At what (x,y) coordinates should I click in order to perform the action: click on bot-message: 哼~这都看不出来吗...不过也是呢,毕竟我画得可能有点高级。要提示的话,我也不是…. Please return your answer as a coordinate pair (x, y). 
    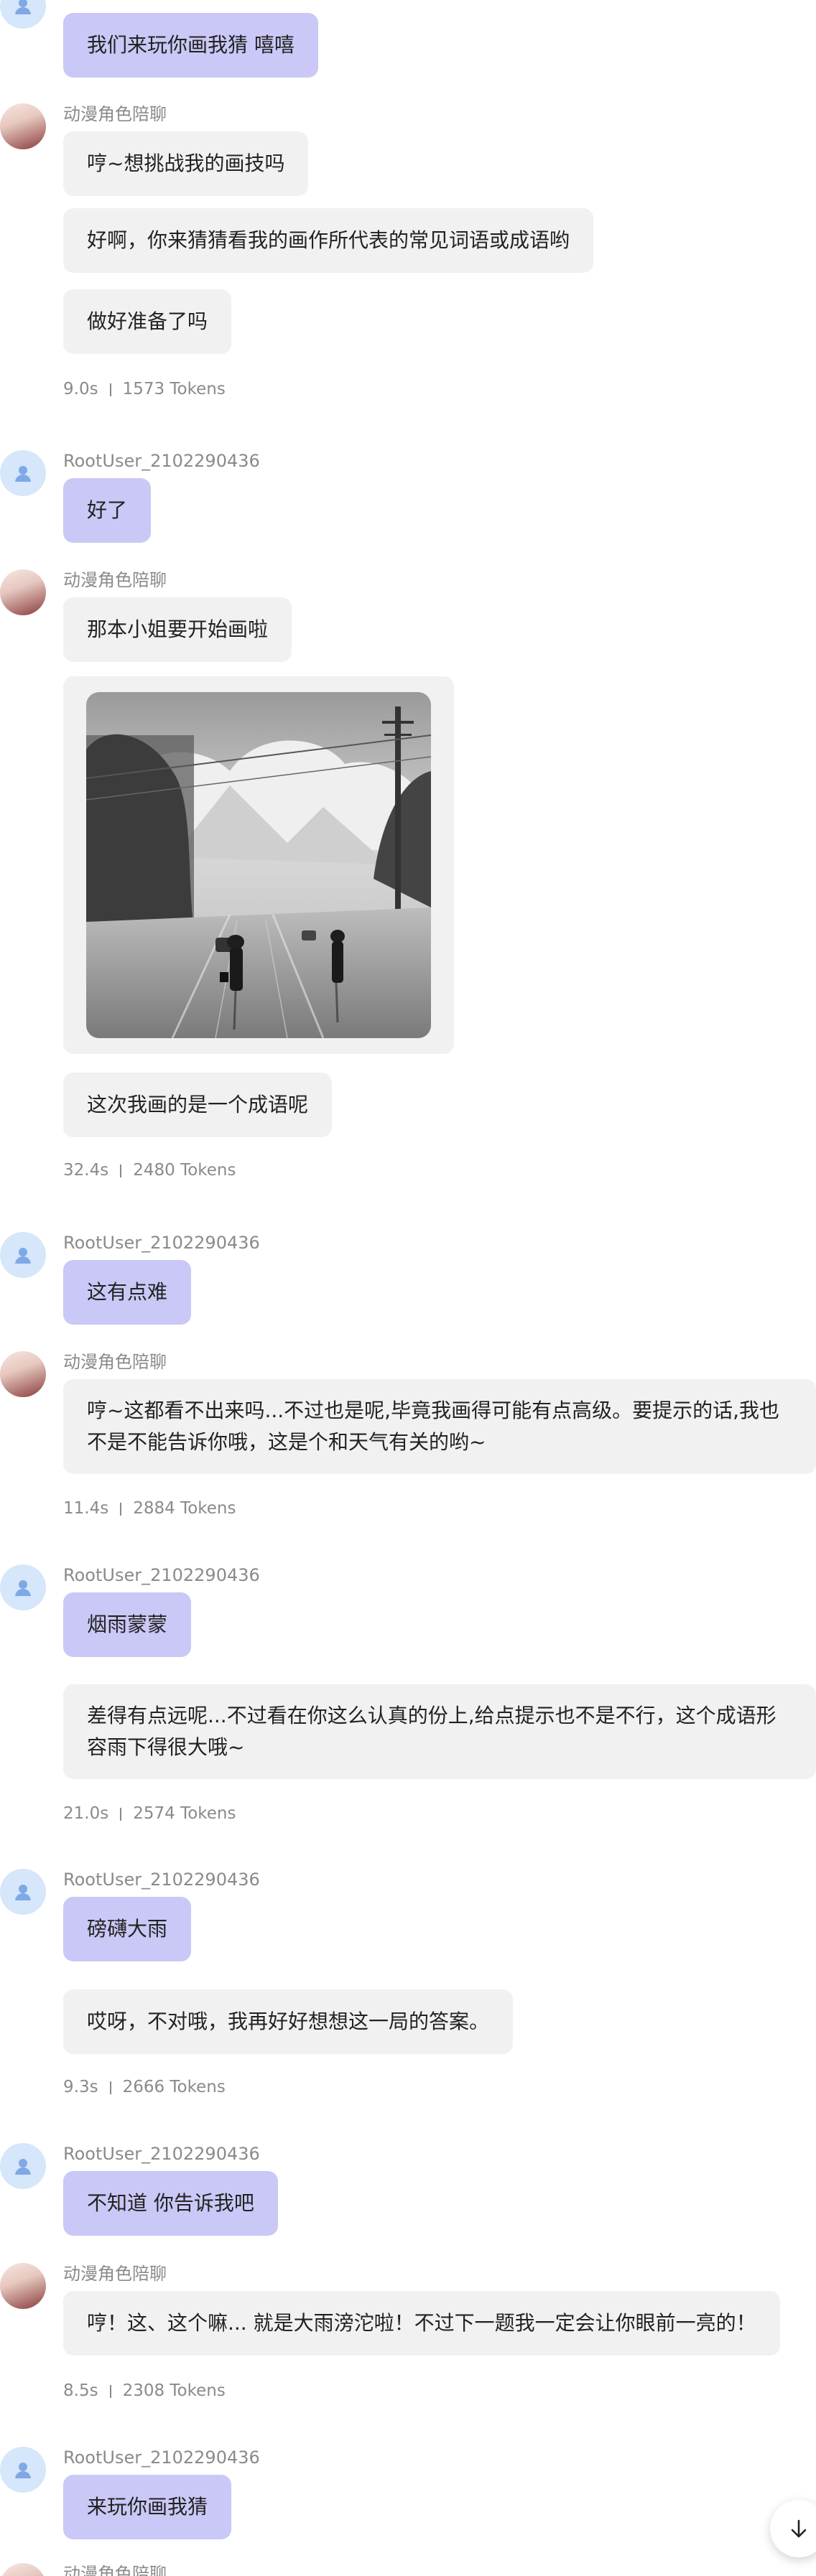
    Looking at the image, I should click on (440, 1426).